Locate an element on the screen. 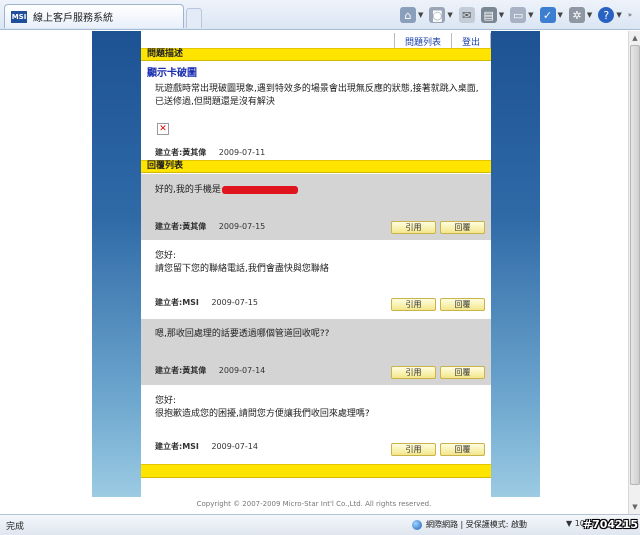  broken-image-icon: ✕ is located at coordinates (163, 129).